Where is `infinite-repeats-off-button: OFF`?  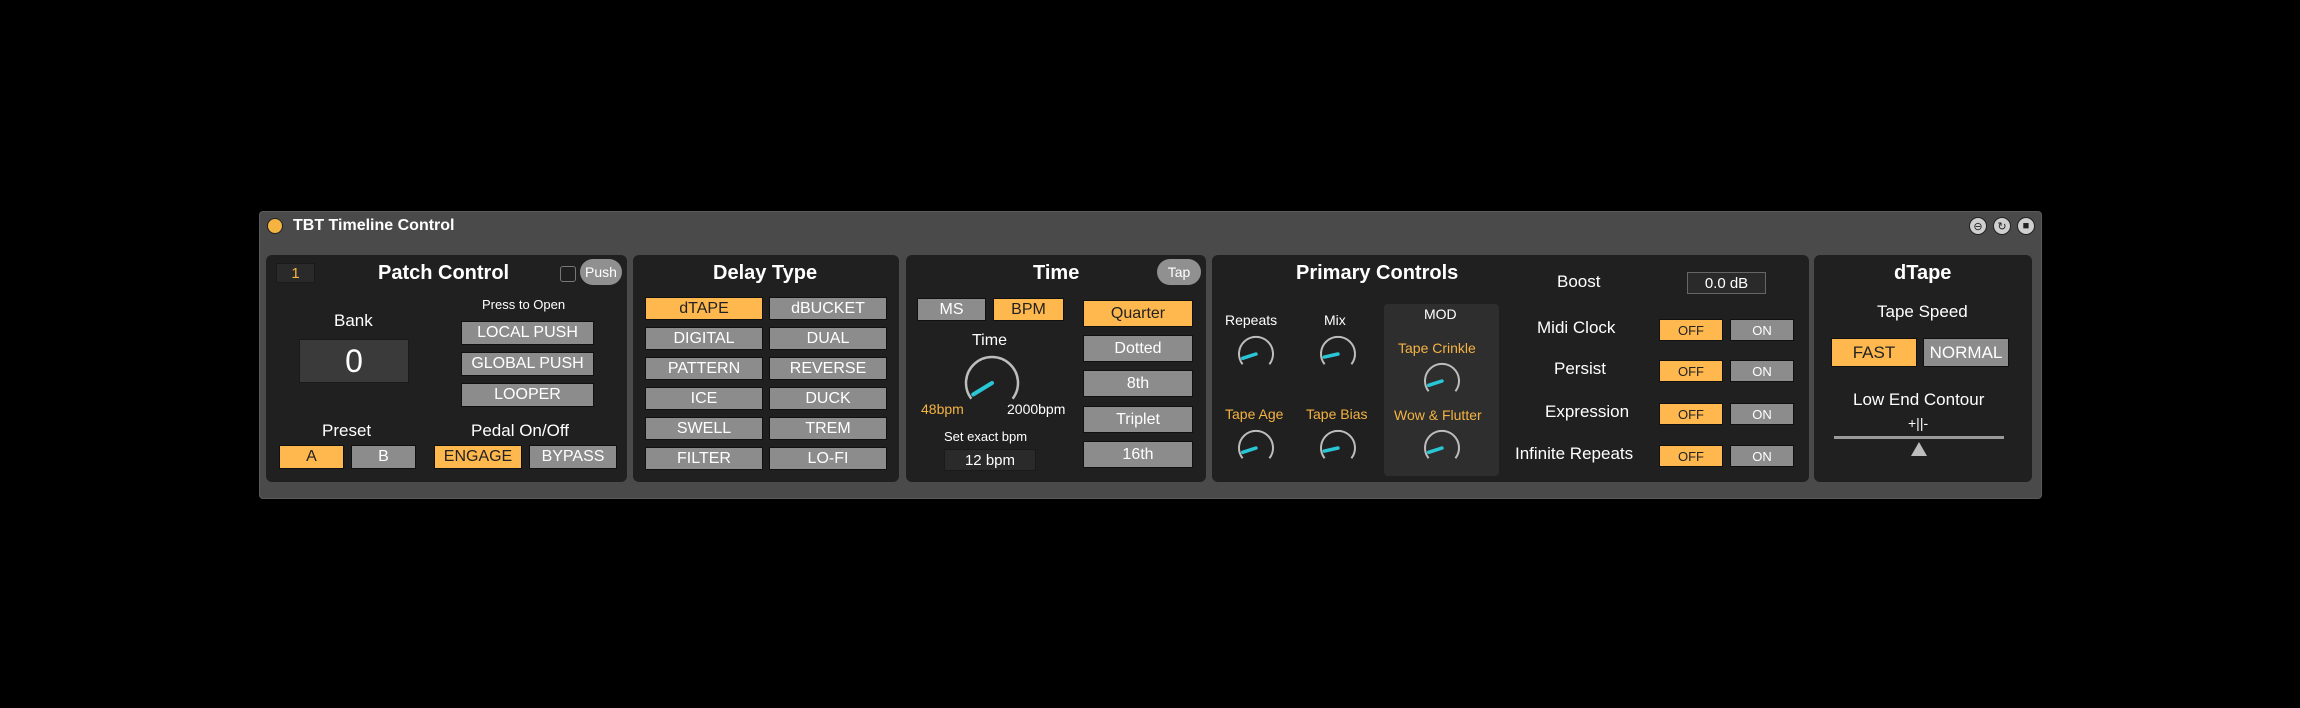
infinite-repeats-off-button: OFF is located at coordinates (1691, 456).